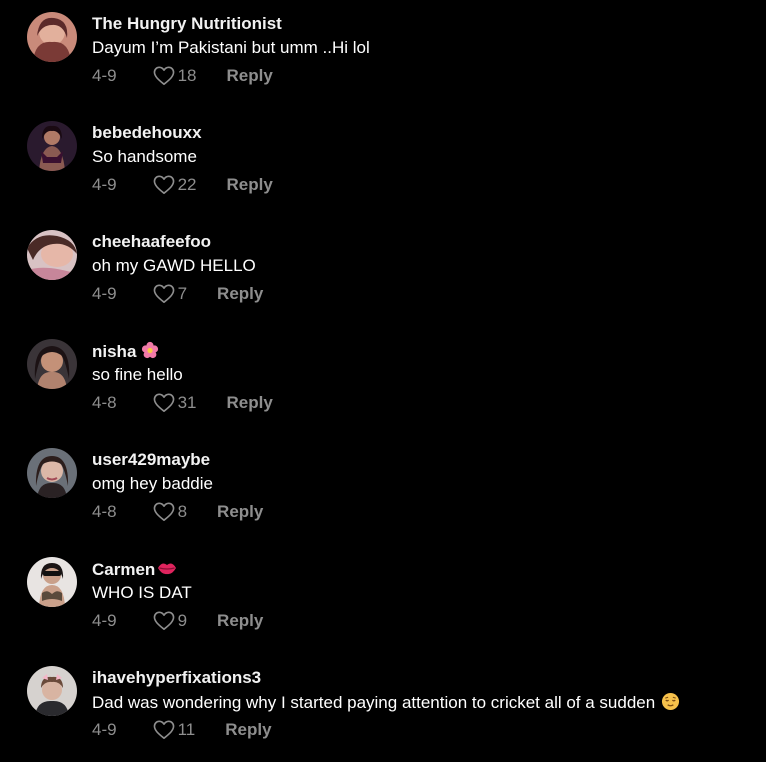 Image resolution: width=766 pixels, height=762 pixels. What do you see at coordinates (383, 377) in the screenshot?
I see `comment-item: nisha so fine hello 4-8 31 Reply` at bounding box center [383, 377].